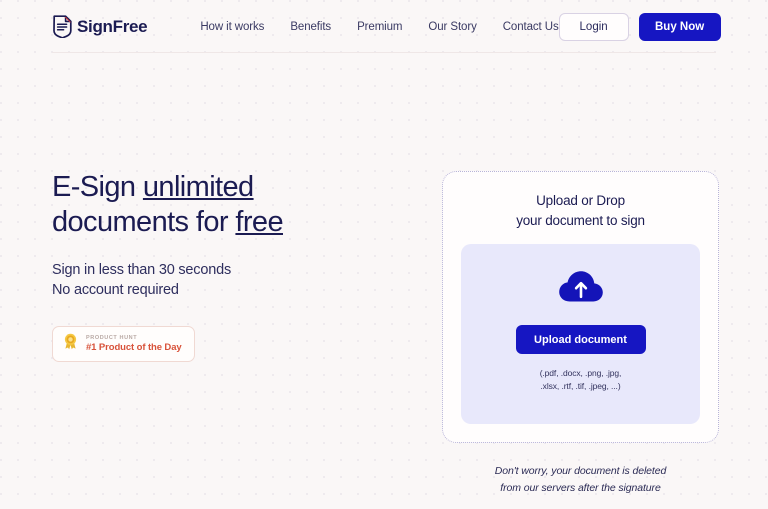  Describe the element at coordinates (115, 290) in the screenshot. I see `subtitle-line-2: No account required` at that location.